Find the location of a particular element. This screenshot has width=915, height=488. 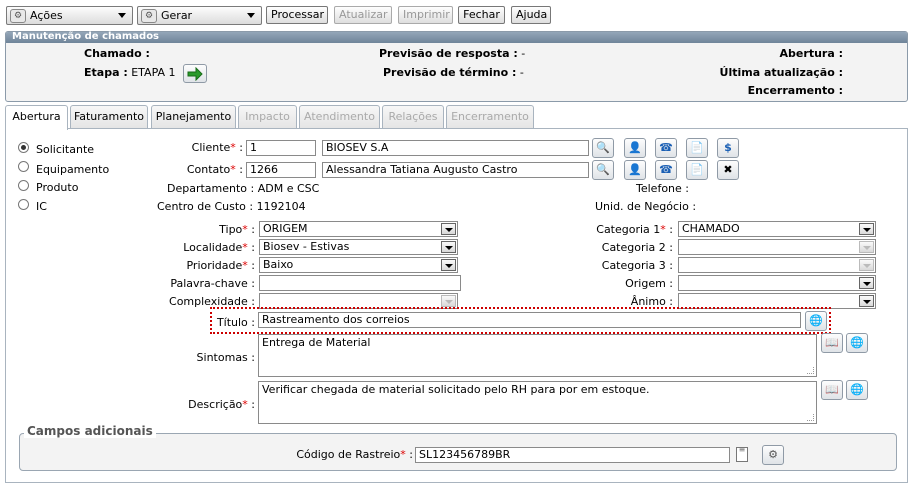

prioridade-select: Baixo is located at coordinates (358, 265).